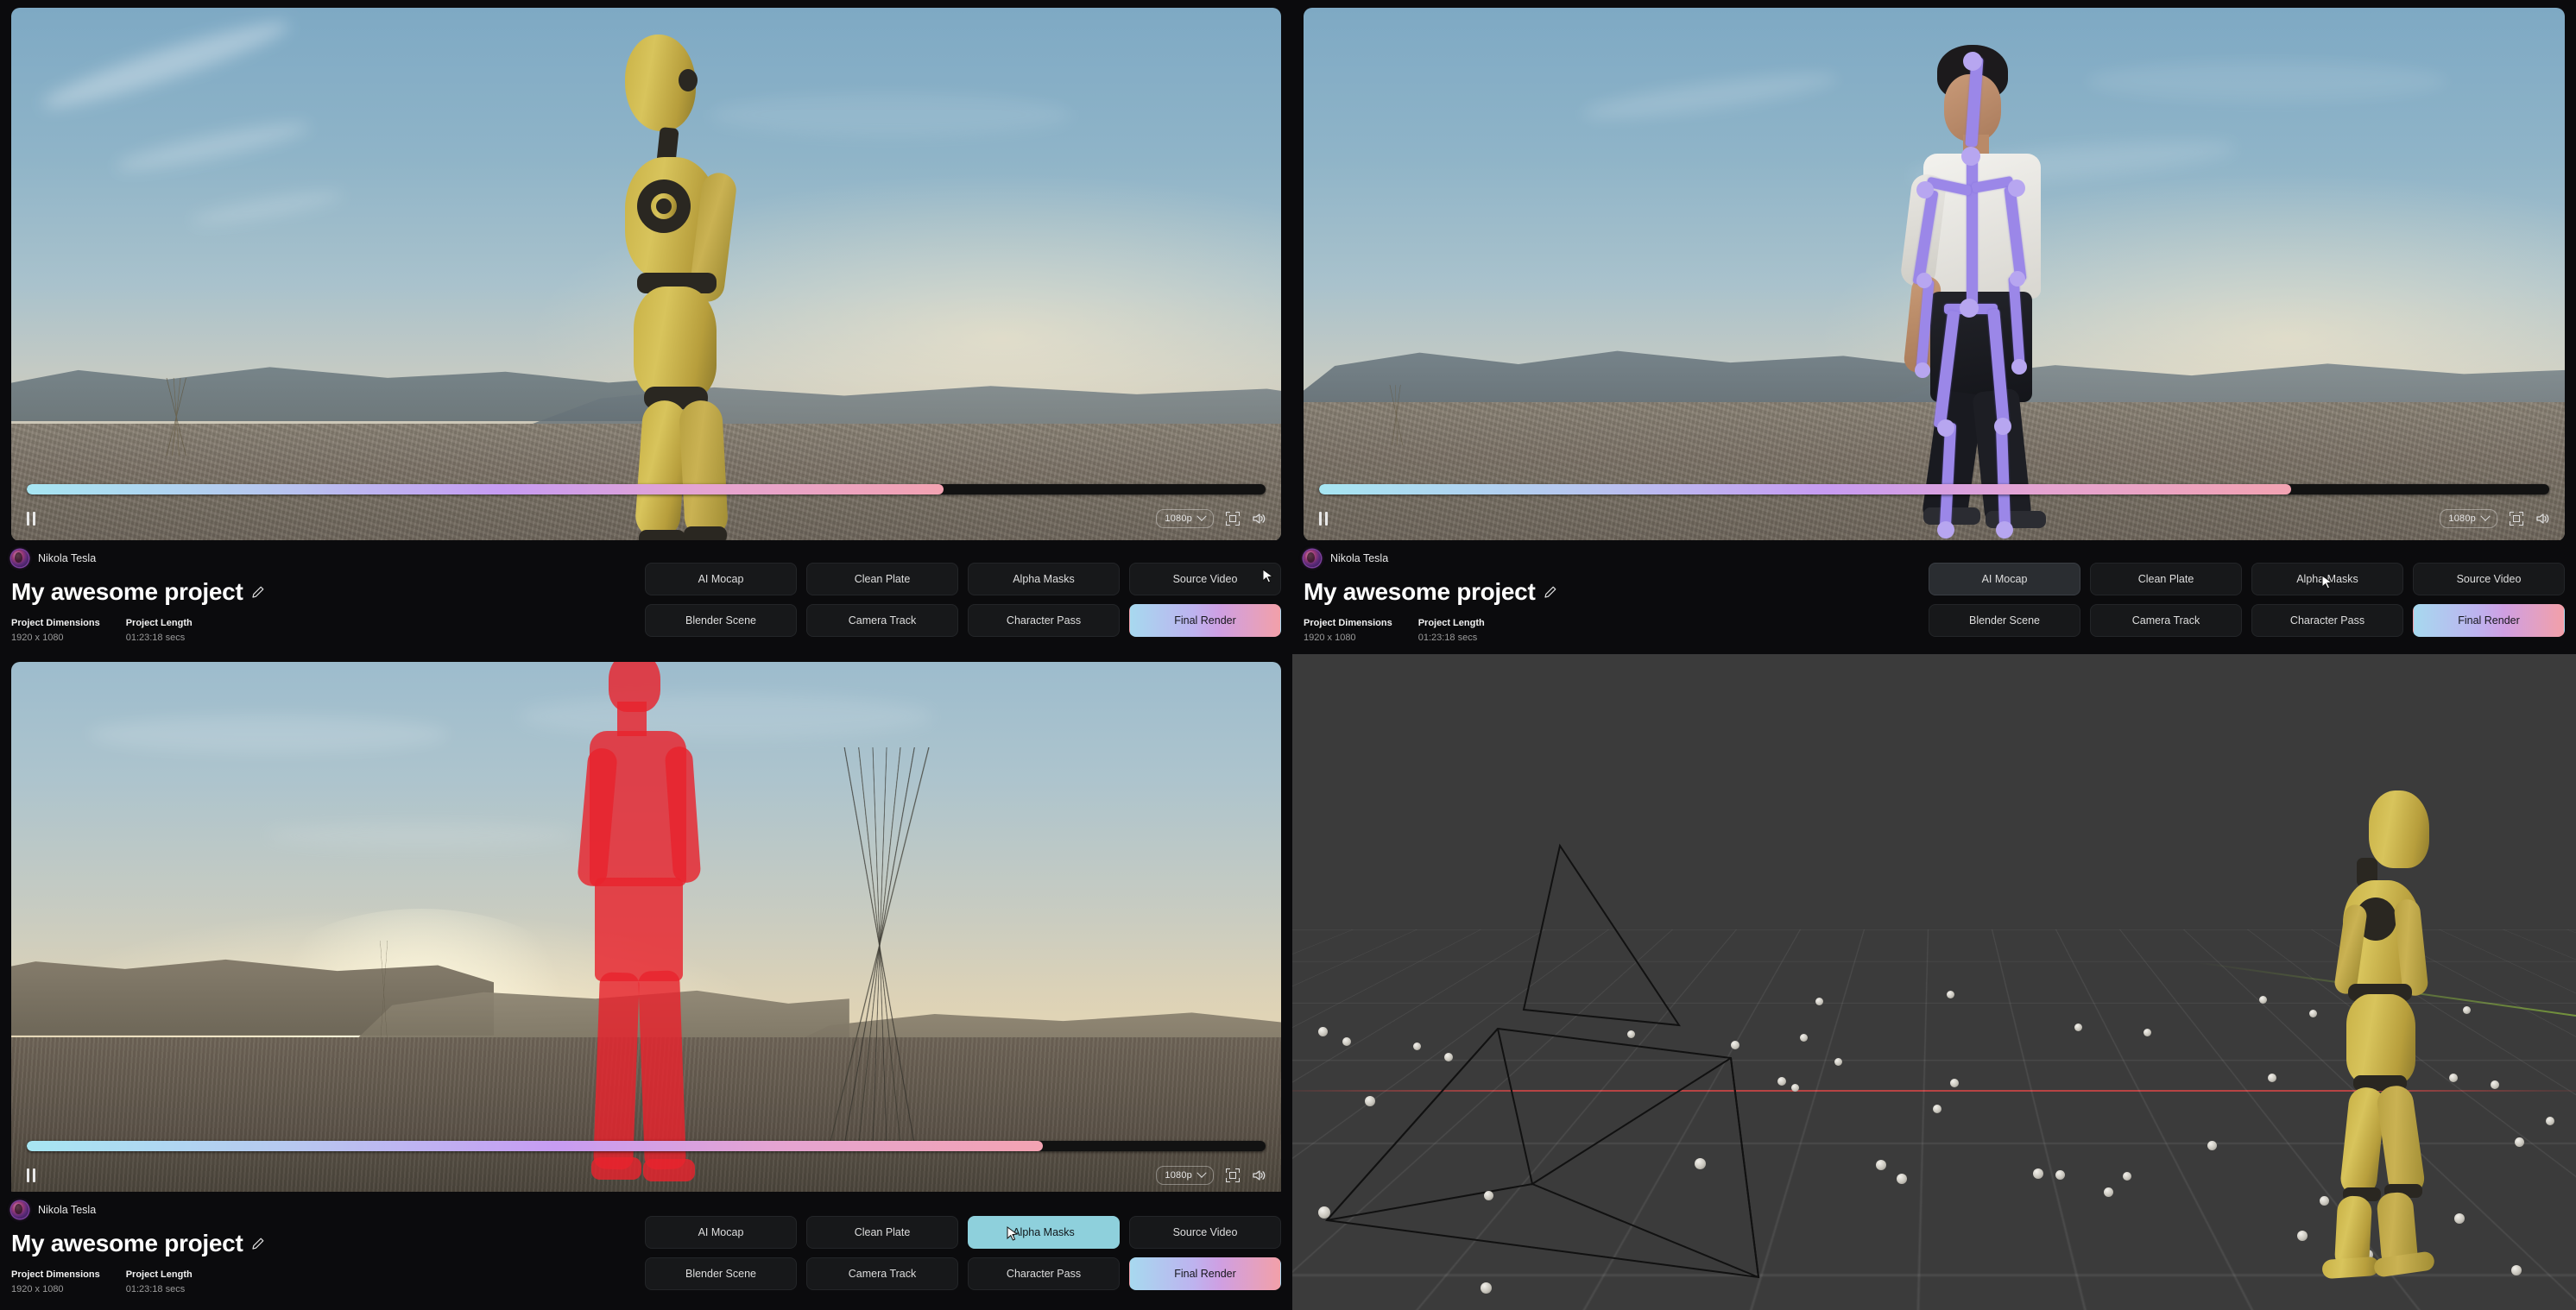 This screenshot has height=1310, width=2576. Describe the element at coordinates (657, 930) in the screenshot. I see `alpha-mask-silhouette` at that location.